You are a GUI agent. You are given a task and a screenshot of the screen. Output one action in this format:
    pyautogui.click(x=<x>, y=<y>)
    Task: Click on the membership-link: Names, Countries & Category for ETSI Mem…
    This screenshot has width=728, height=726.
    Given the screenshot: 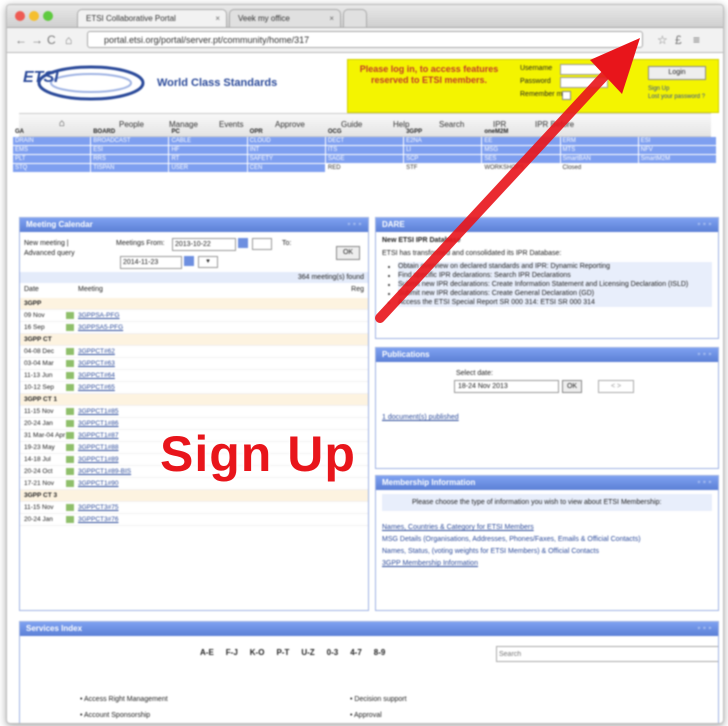 What is the action you would take?
    pyautogui.click(x=547, y=527)
    